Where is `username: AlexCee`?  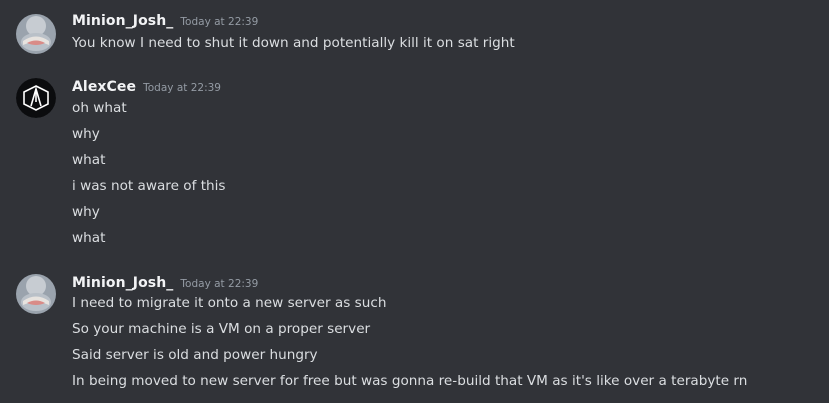 username: AlexCee is located at coordinates (104, 87).